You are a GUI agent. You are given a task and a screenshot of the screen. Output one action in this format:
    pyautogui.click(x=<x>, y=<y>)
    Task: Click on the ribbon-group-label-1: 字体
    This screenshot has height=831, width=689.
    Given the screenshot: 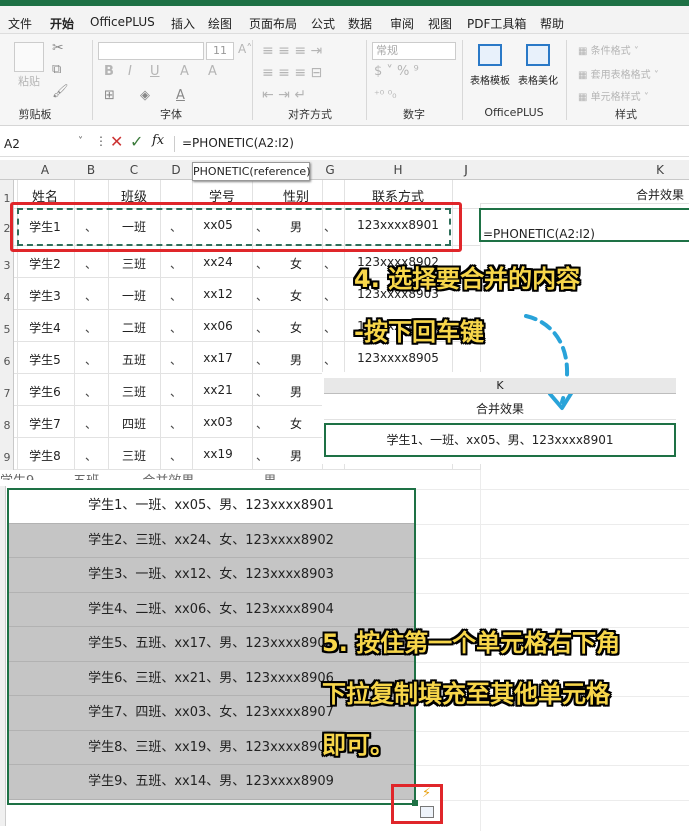 What is the action you would take?
    pyautogui.click(x=171, y=114)
    